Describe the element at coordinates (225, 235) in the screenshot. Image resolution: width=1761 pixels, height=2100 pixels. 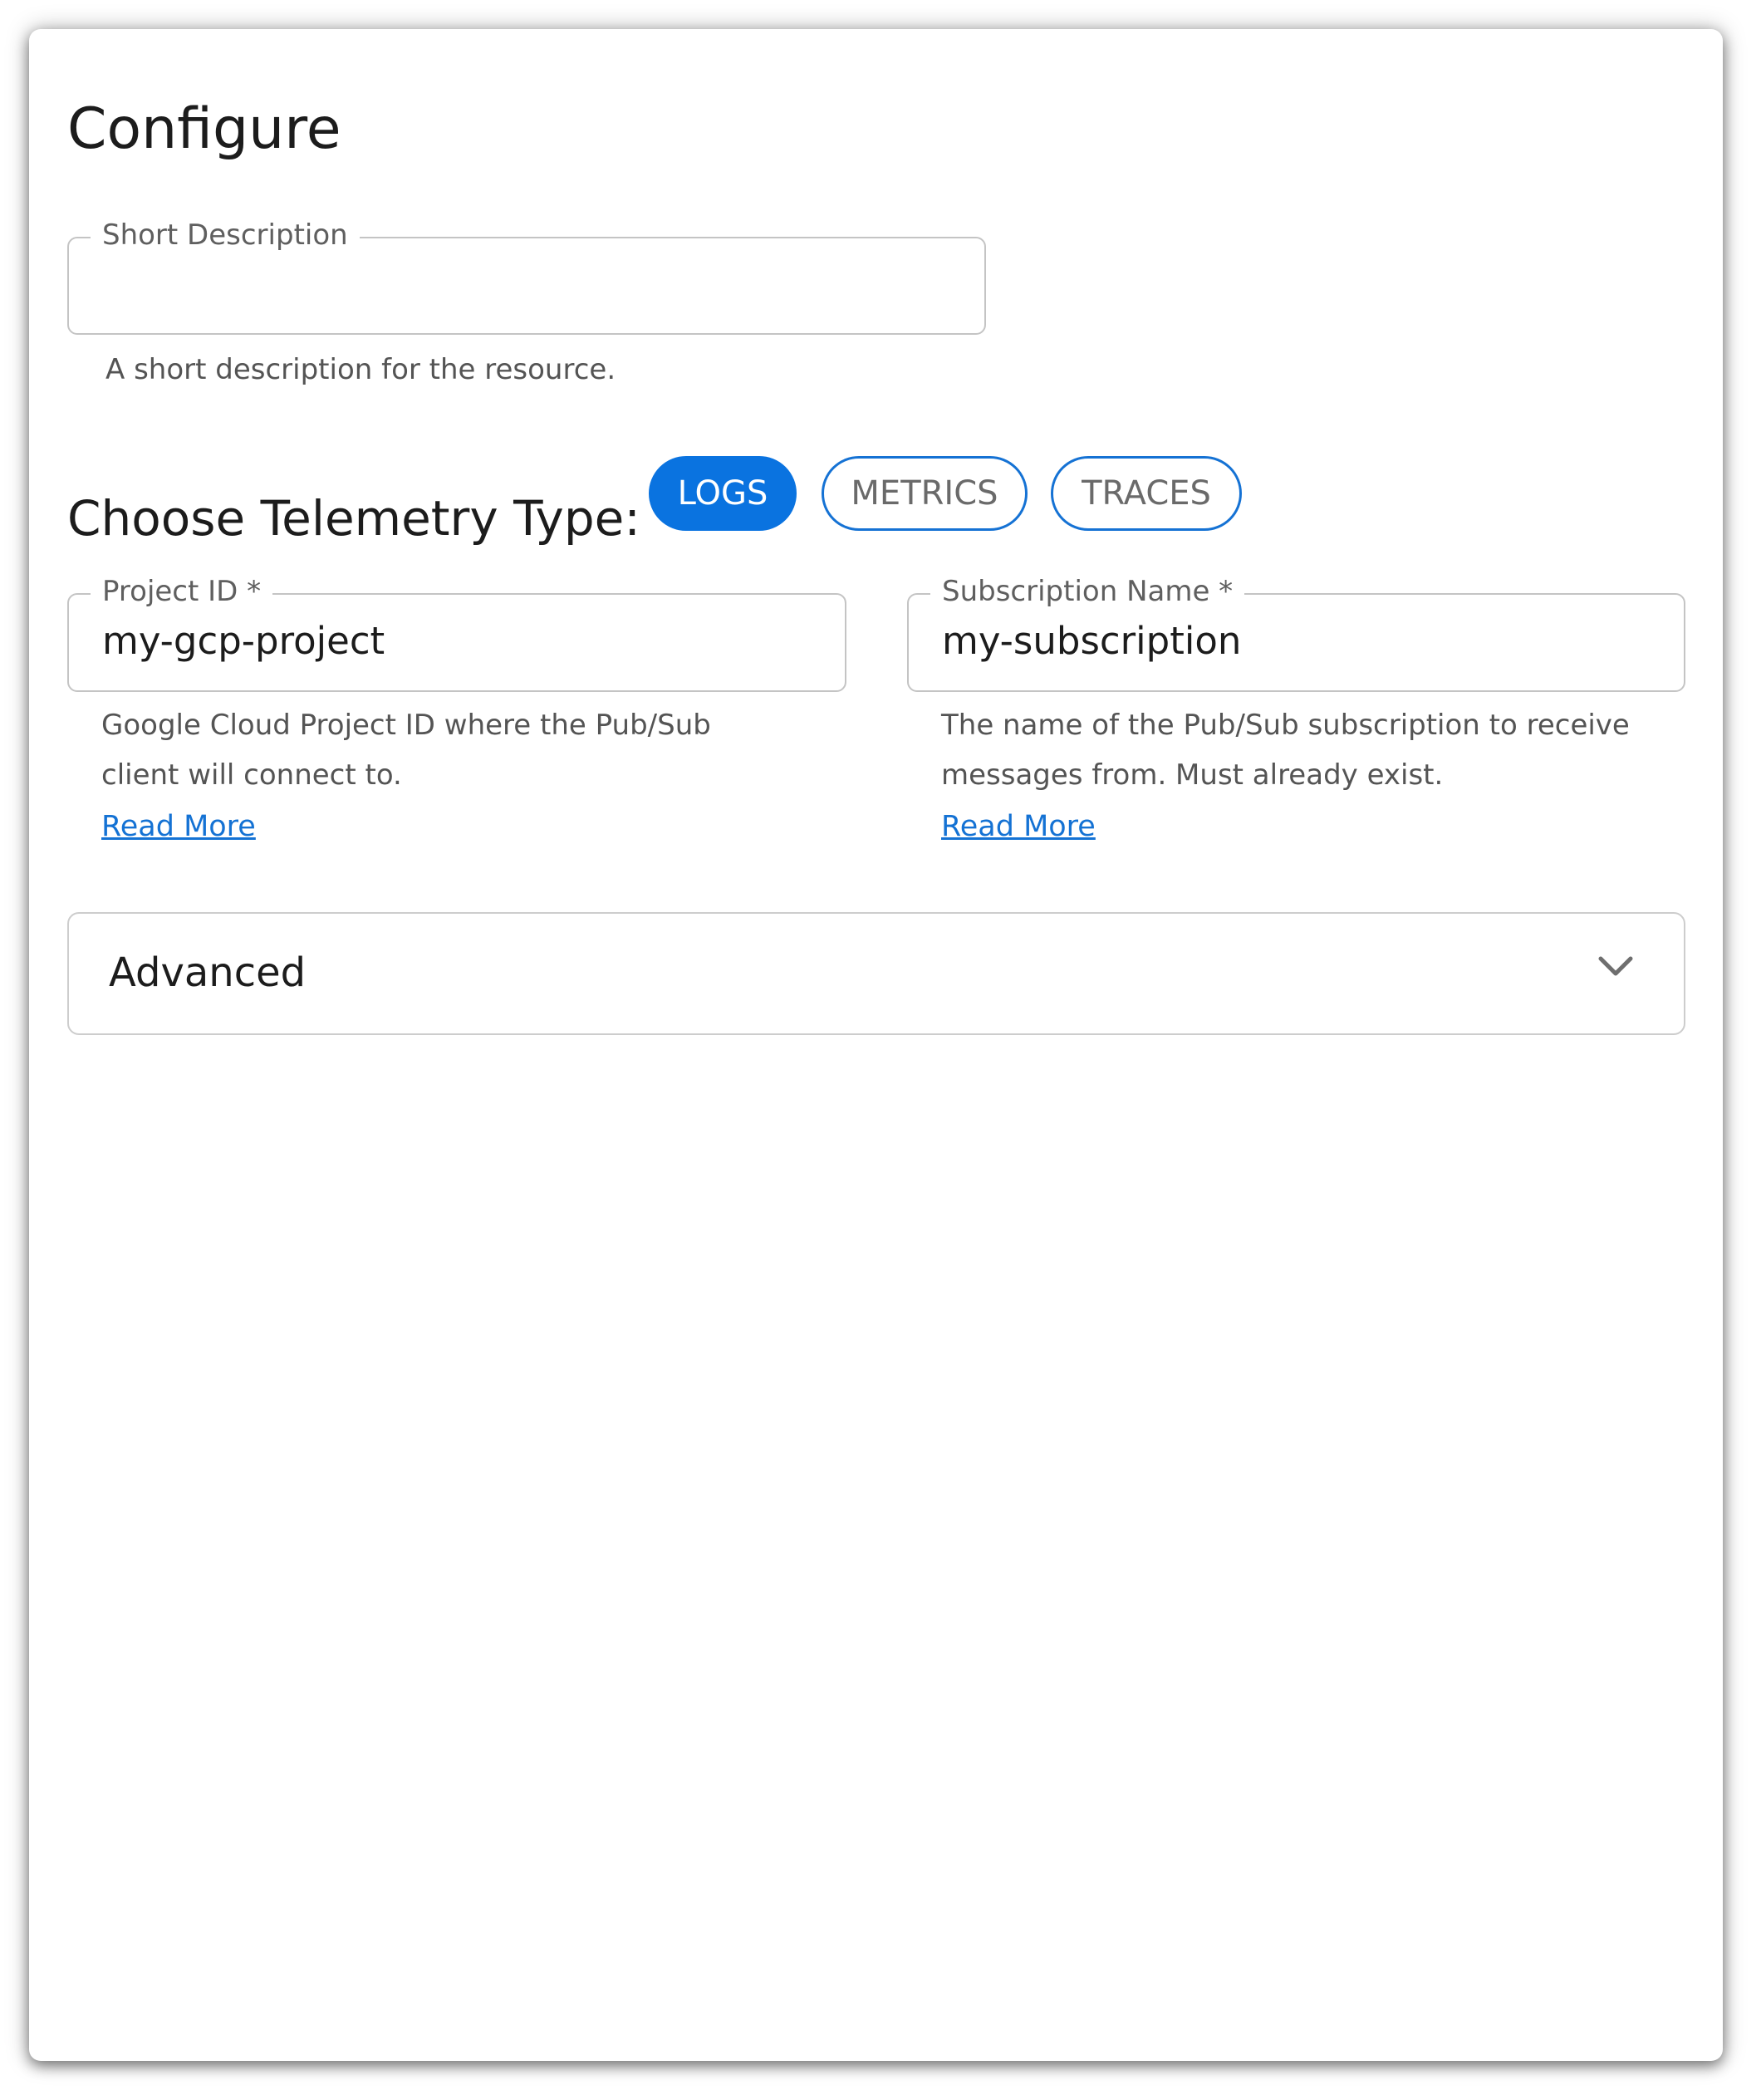
I see `short-description-label: Short Description` at that location.